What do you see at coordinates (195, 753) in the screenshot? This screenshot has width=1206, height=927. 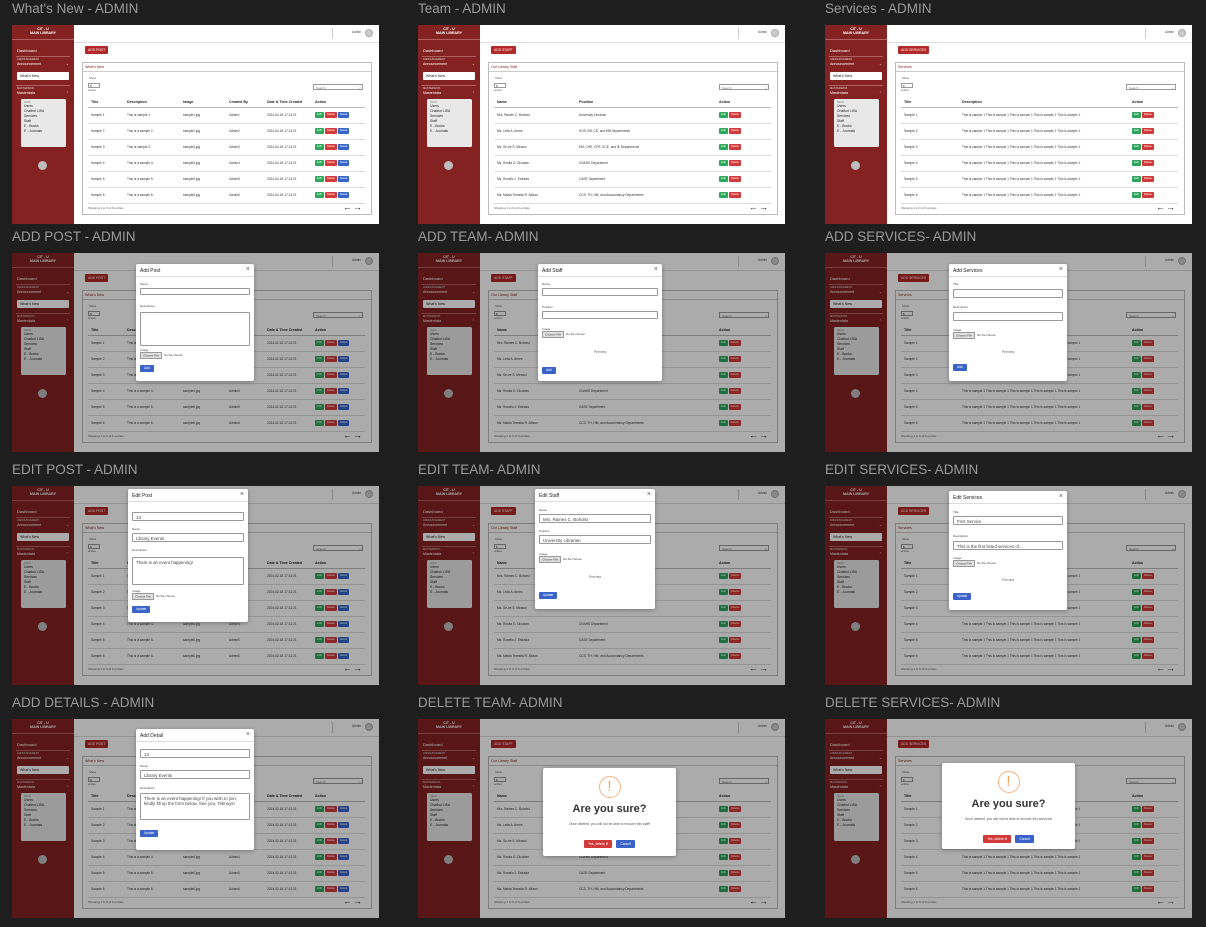 I see `id-field: 13` at bounding box center [195, 753].